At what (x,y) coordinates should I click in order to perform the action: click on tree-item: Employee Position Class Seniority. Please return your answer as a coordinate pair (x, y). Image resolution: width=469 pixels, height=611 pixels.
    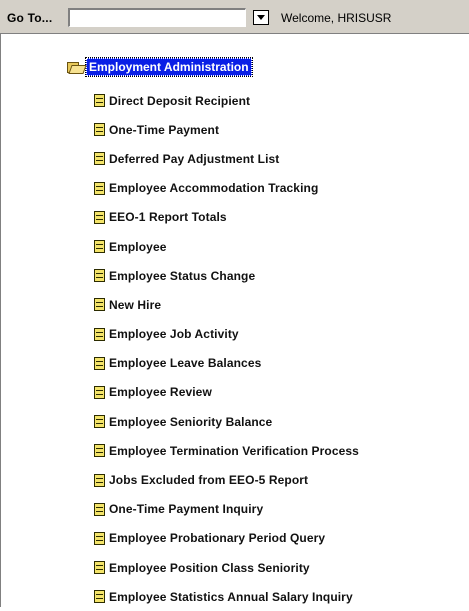
    Looking at the image, I should click on (226, 567).